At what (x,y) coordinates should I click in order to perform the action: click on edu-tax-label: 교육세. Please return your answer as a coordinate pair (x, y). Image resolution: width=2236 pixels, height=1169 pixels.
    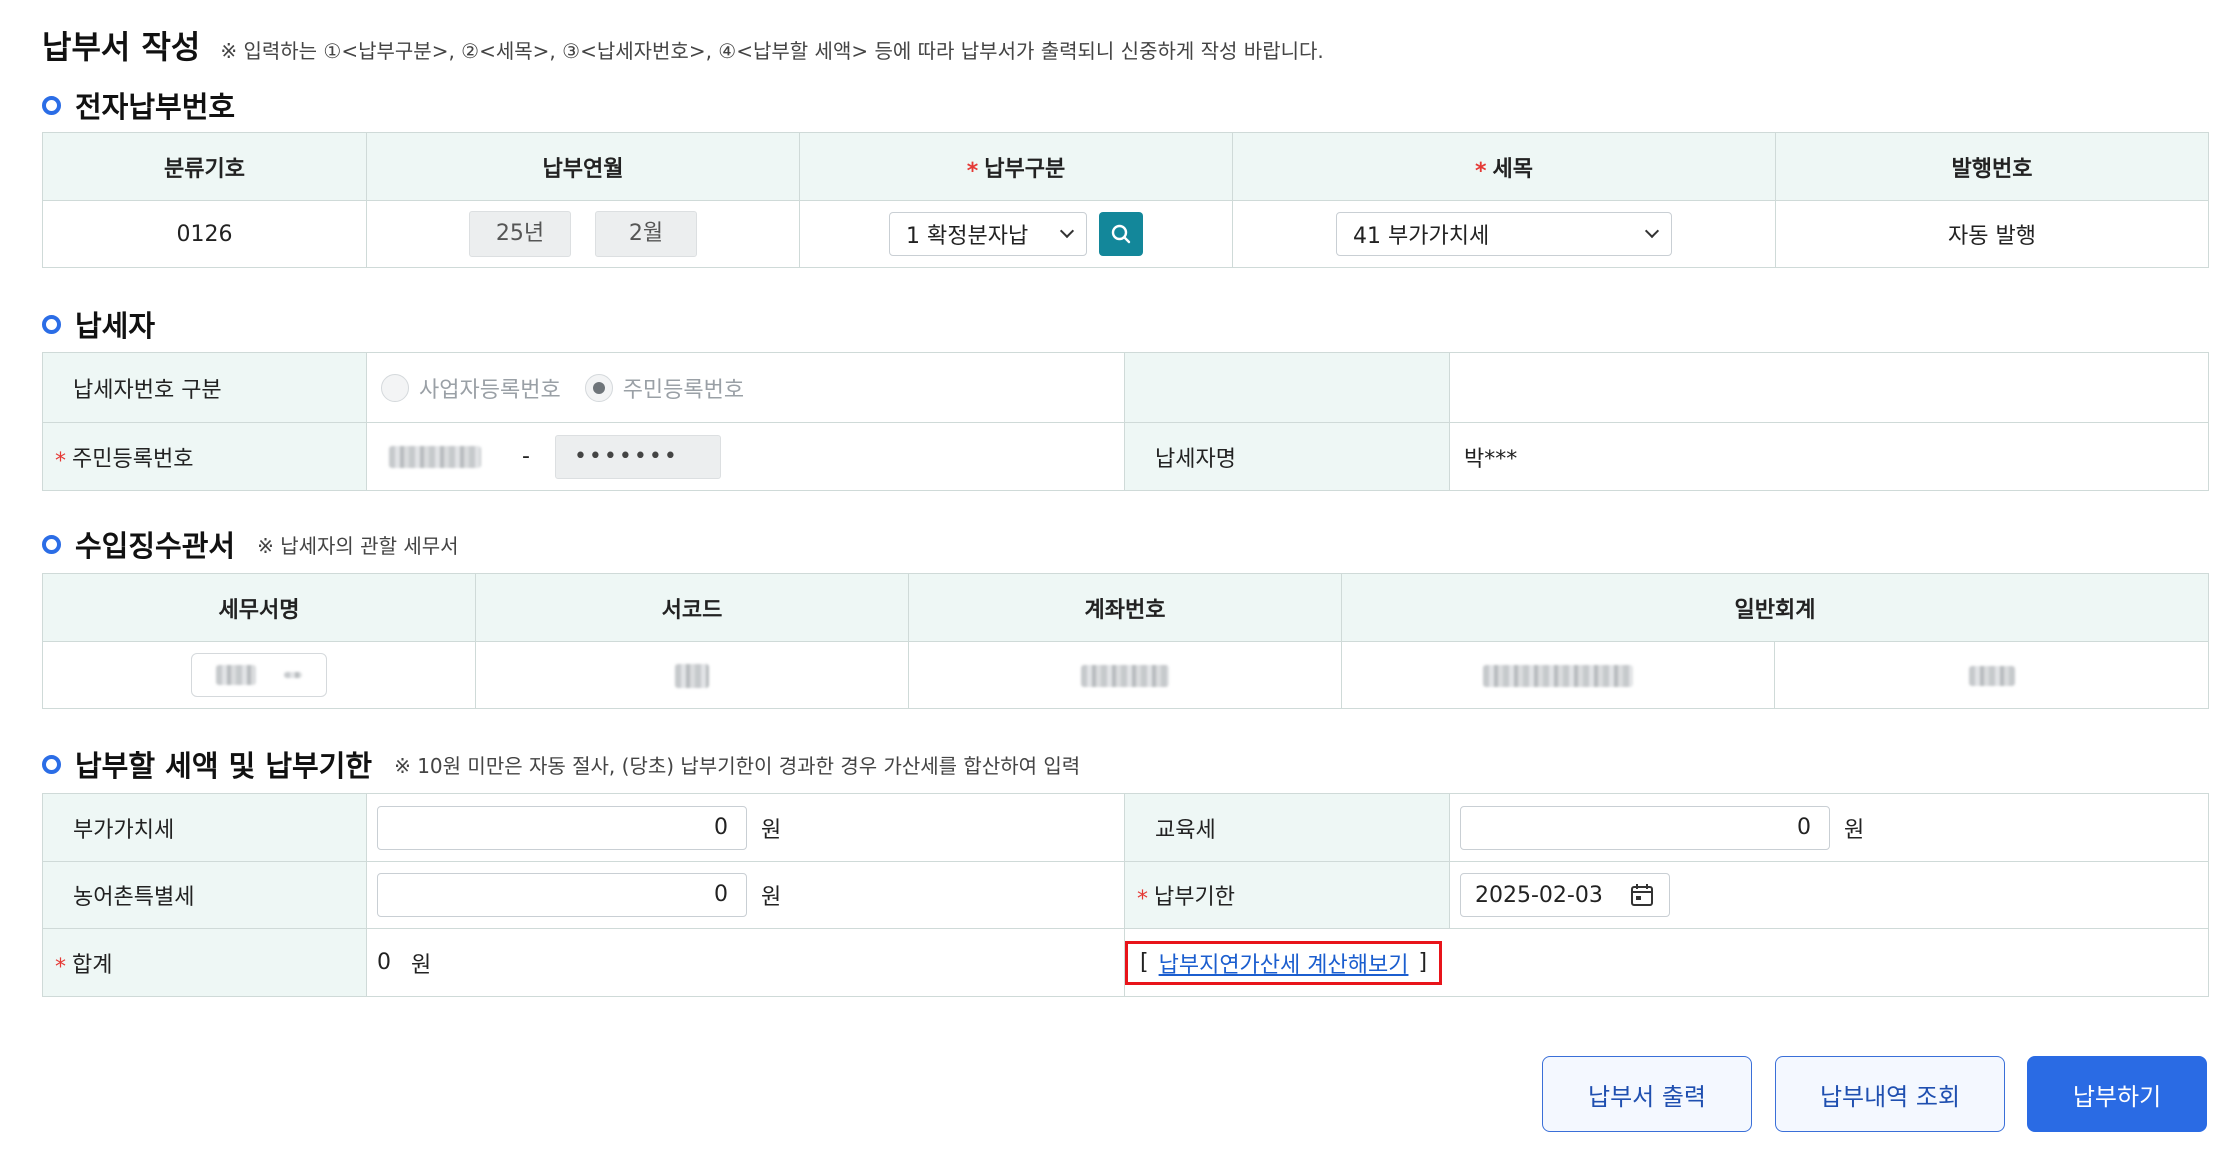
    Looking at the image, I should click on (1287, 827).